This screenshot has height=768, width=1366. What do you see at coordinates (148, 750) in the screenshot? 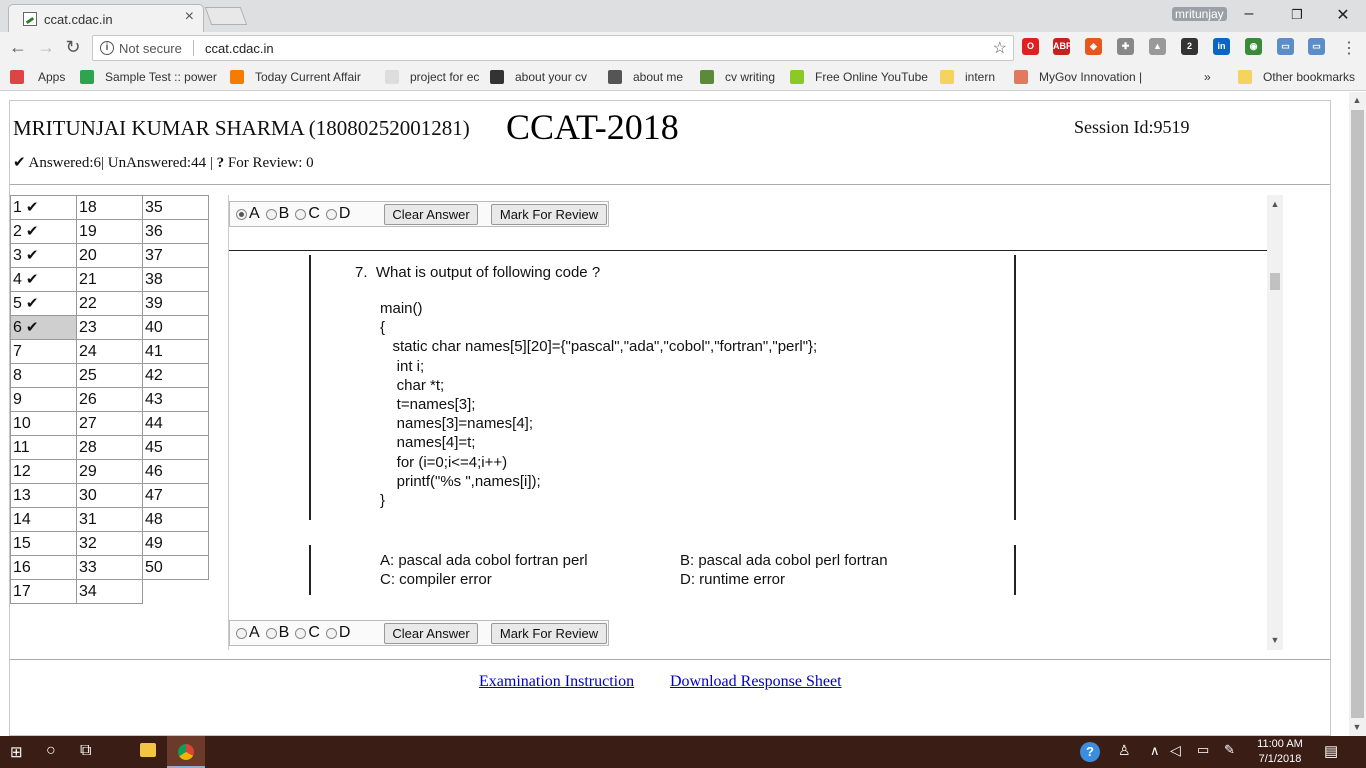
I see `file-explorer-icon` at bounding box center [148, 750].